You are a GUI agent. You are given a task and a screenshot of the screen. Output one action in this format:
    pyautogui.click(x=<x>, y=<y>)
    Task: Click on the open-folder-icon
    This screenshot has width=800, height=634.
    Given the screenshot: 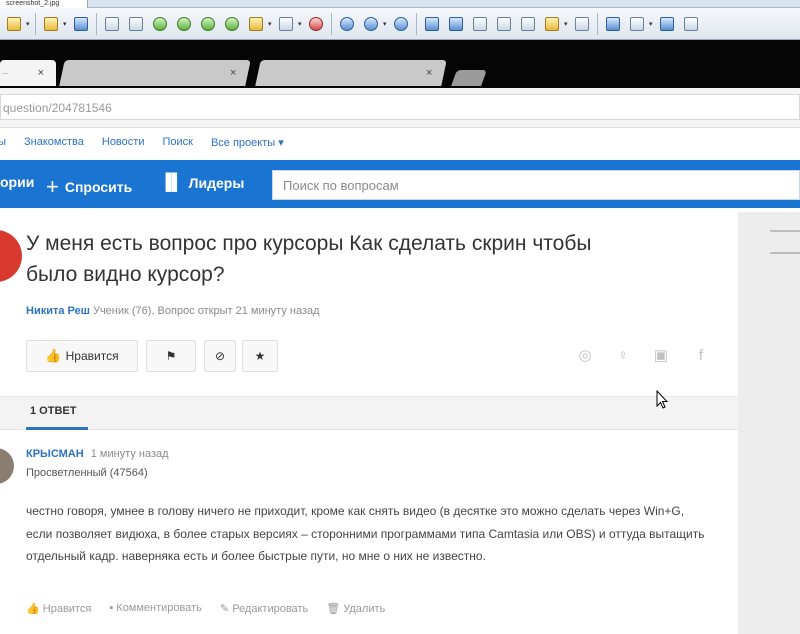 What is the action you would take?
    pyautogui.click(x=51, y=24)
    